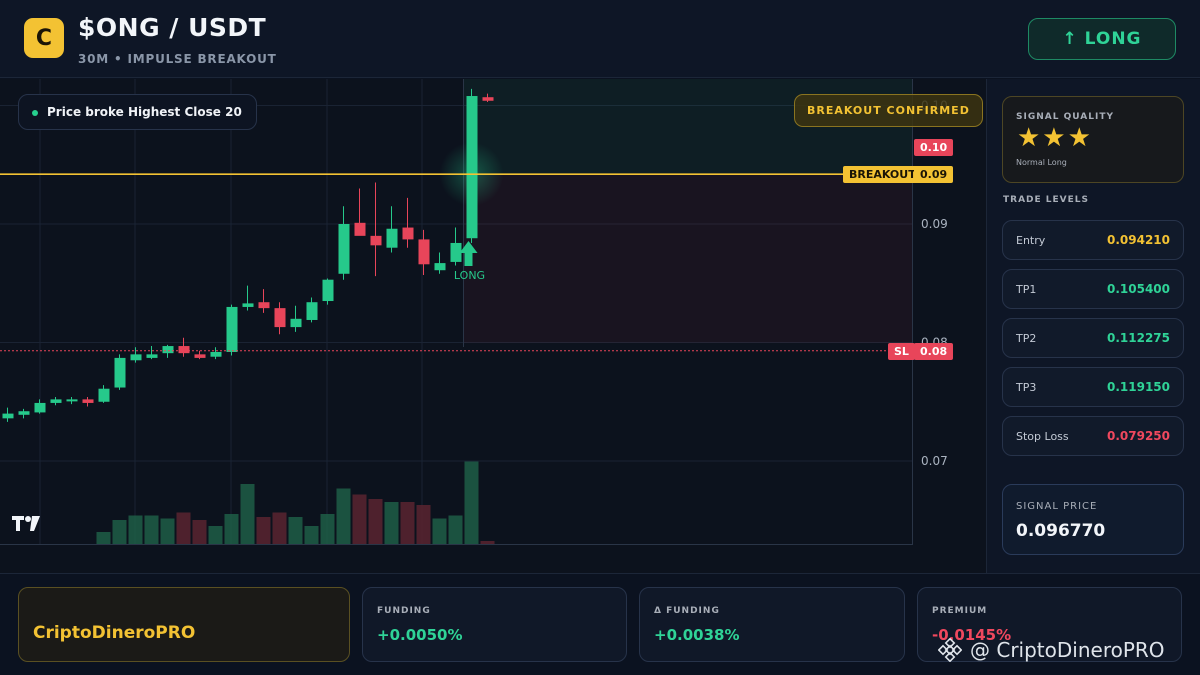  What do you see at coordinates (1042, 436) in the screenshot?
I see `trade-level-name: Stop Loss` at bounding box center [1042, 436].